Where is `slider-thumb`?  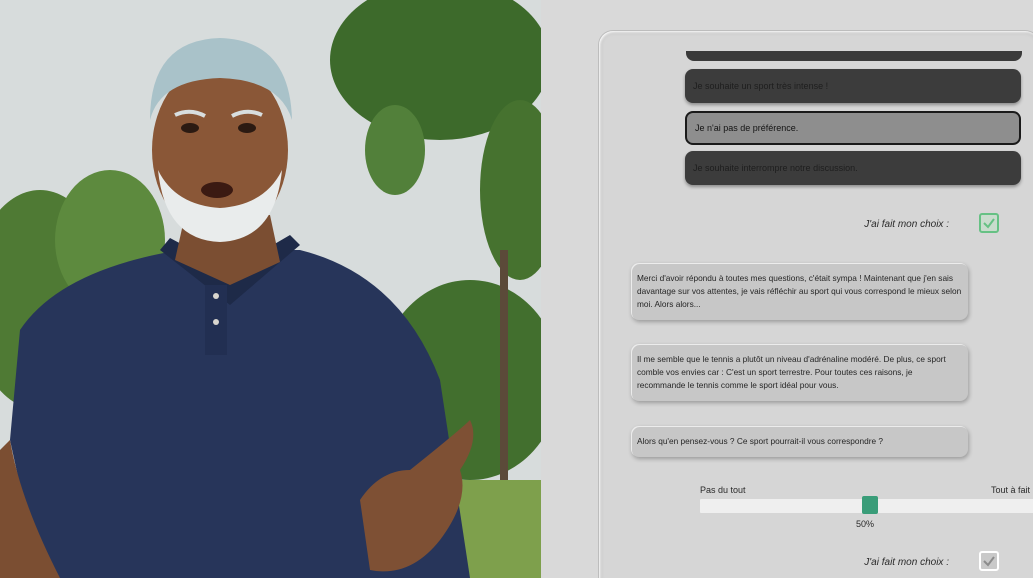
slider-thumb is located at coordinates (870, 505).